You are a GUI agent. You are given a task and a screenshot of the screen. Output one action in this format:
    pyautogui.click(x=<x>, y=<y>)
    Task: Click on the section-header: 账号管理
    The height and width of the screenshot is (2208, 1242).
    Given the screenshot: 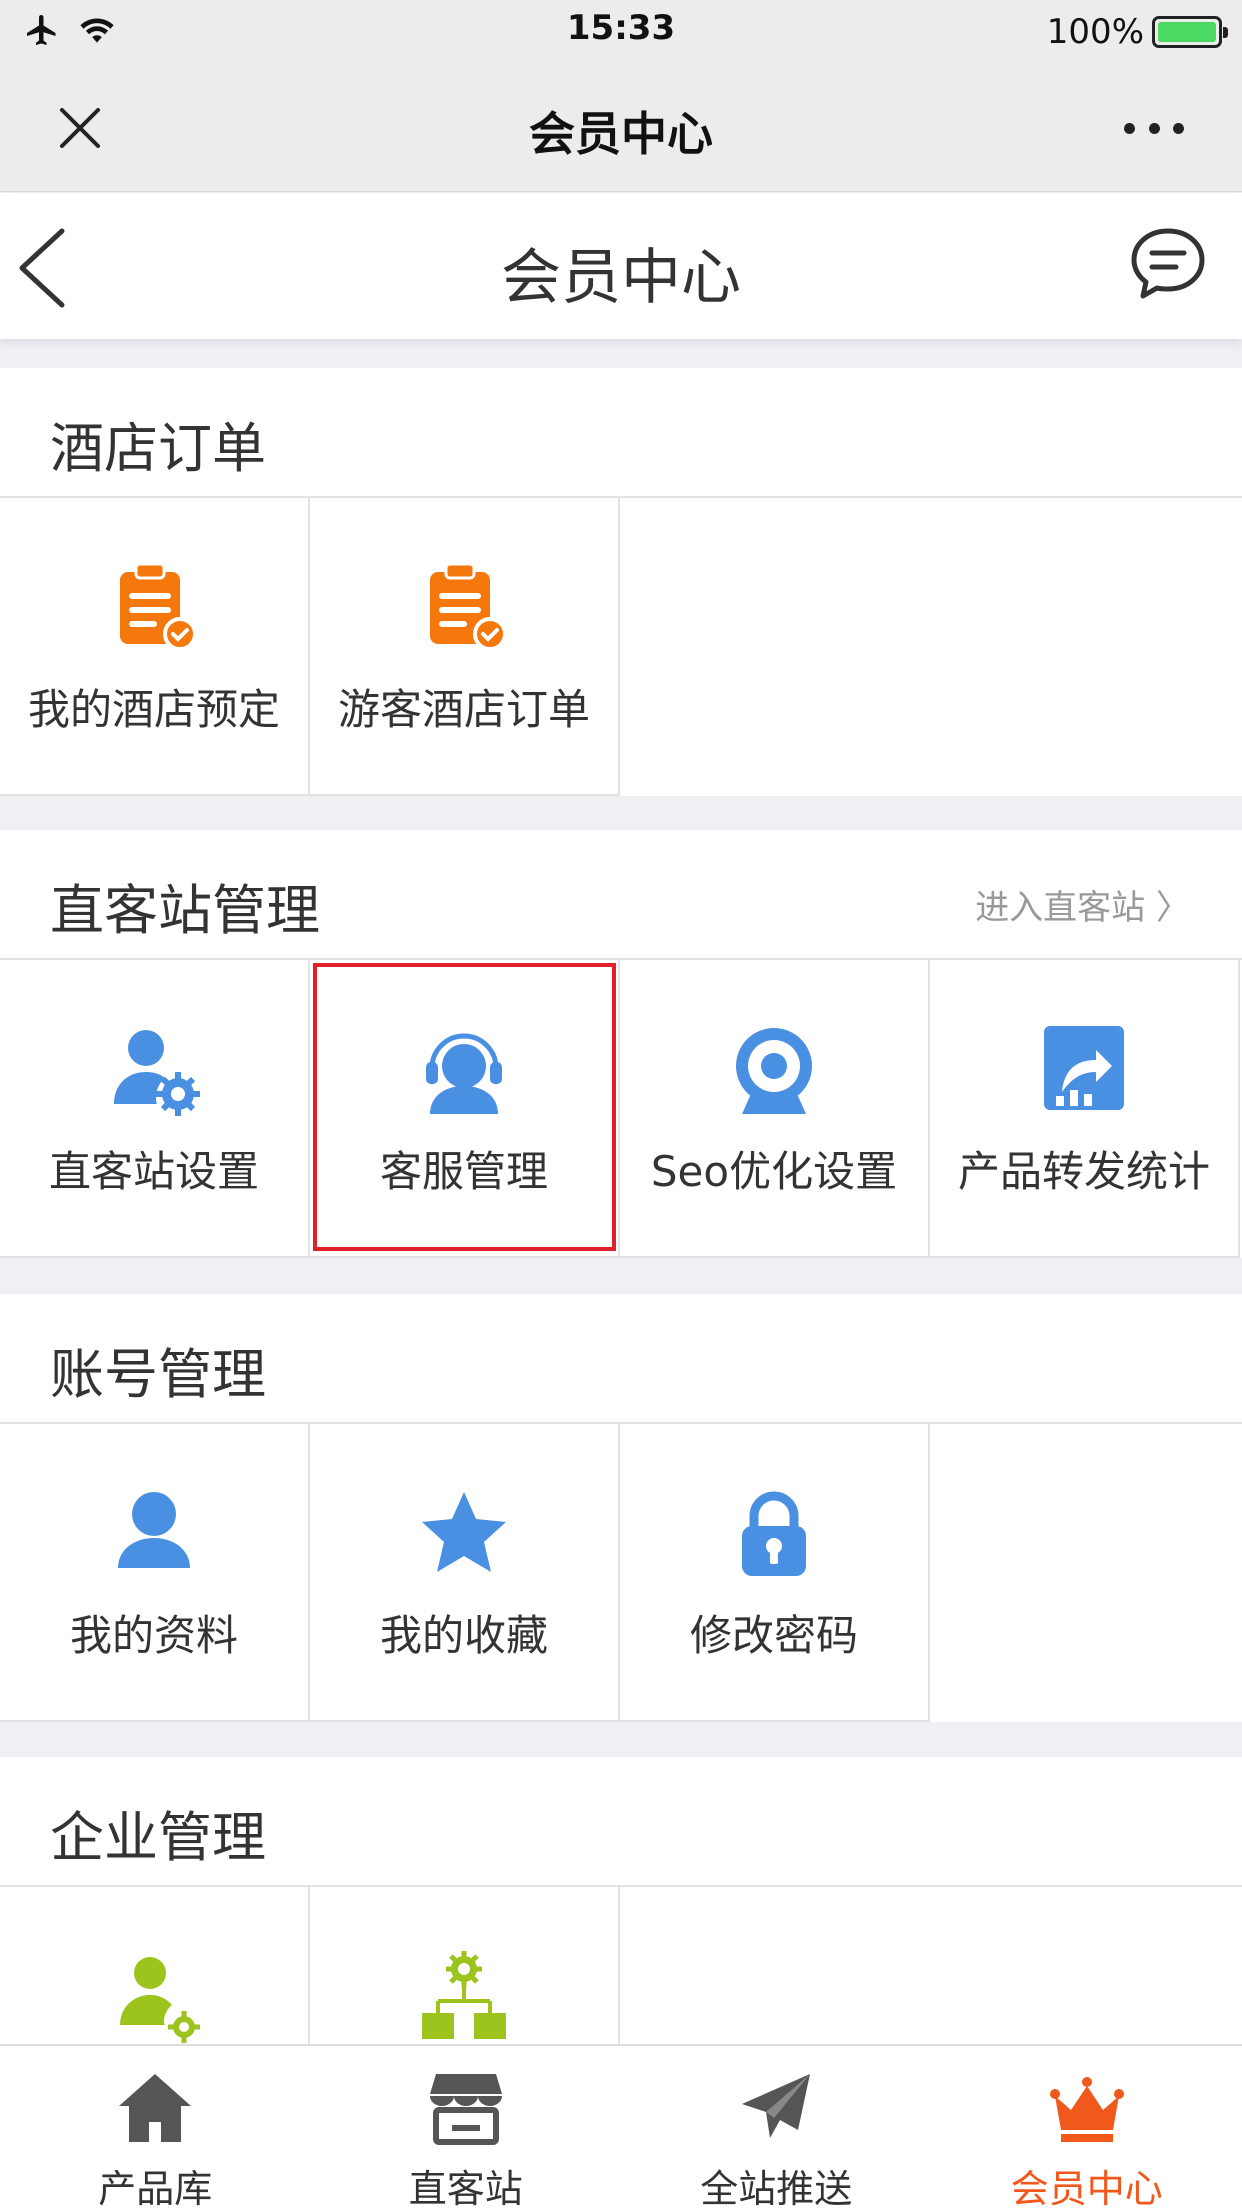 What is the action you would take?
    pyautogui.click(x=621, y=1359)
    